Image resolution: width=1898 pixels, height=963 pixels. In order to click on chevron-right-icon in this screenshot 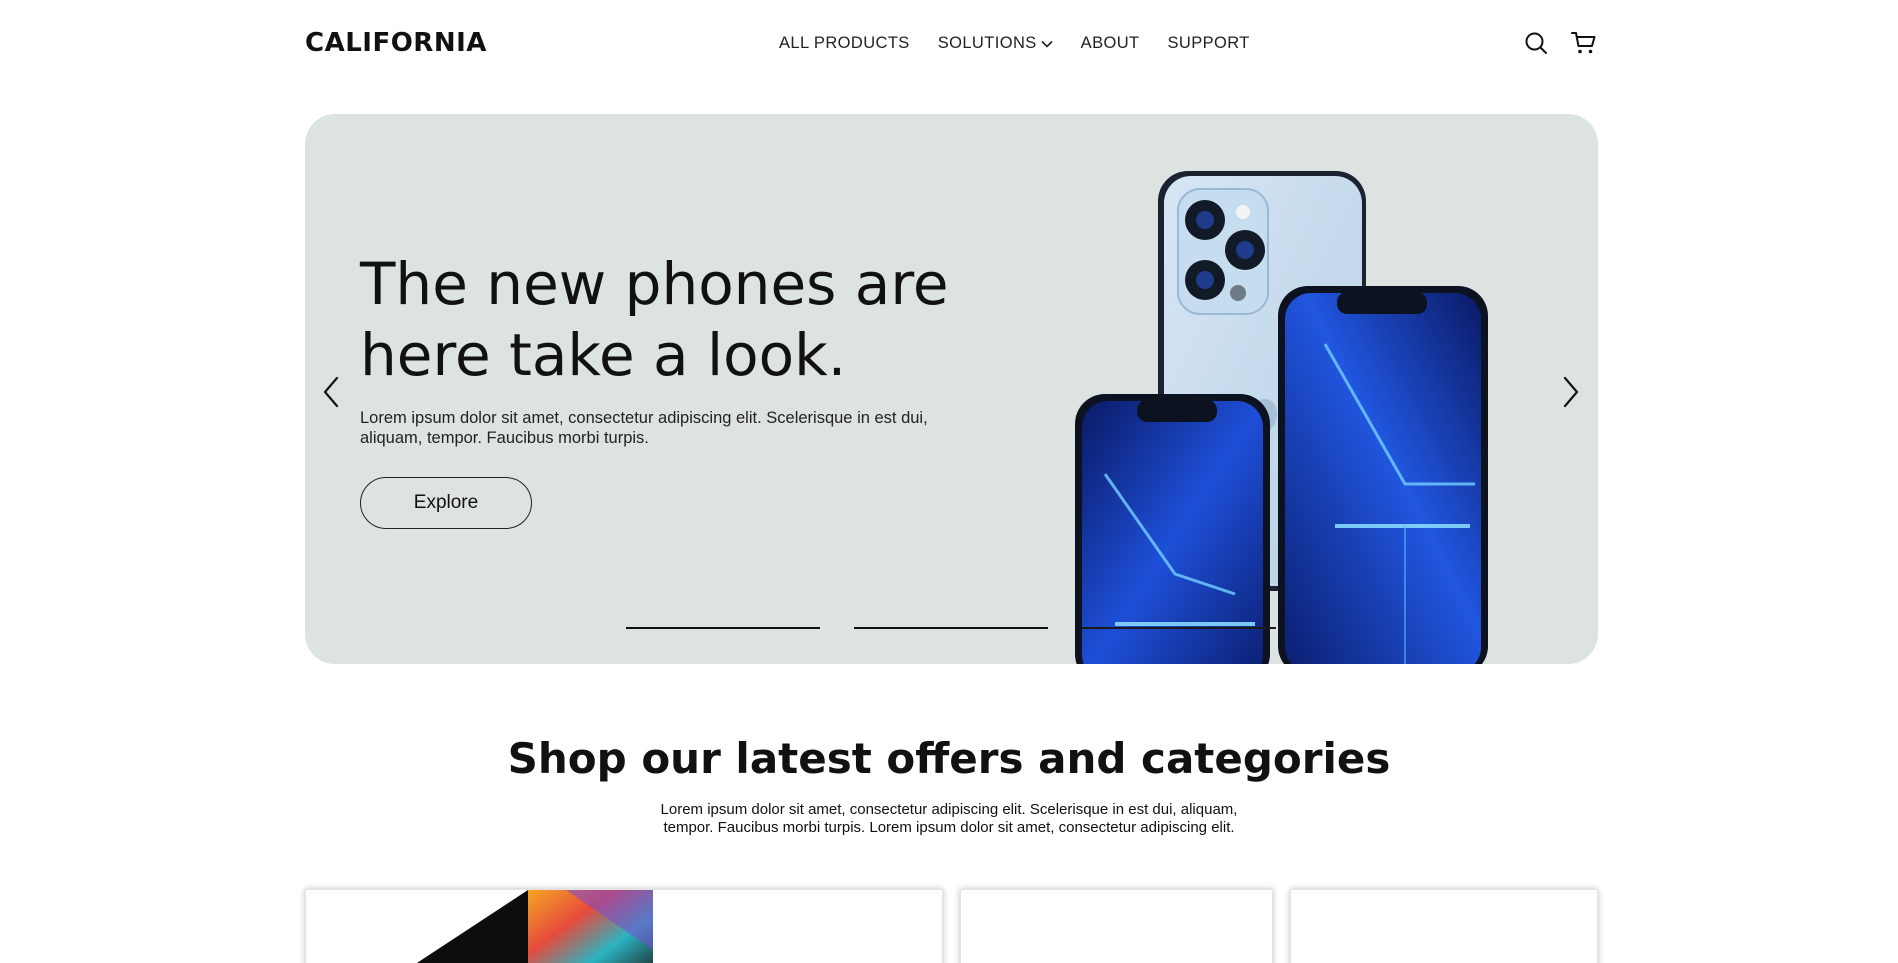, I will do `click(1571, 392)`.